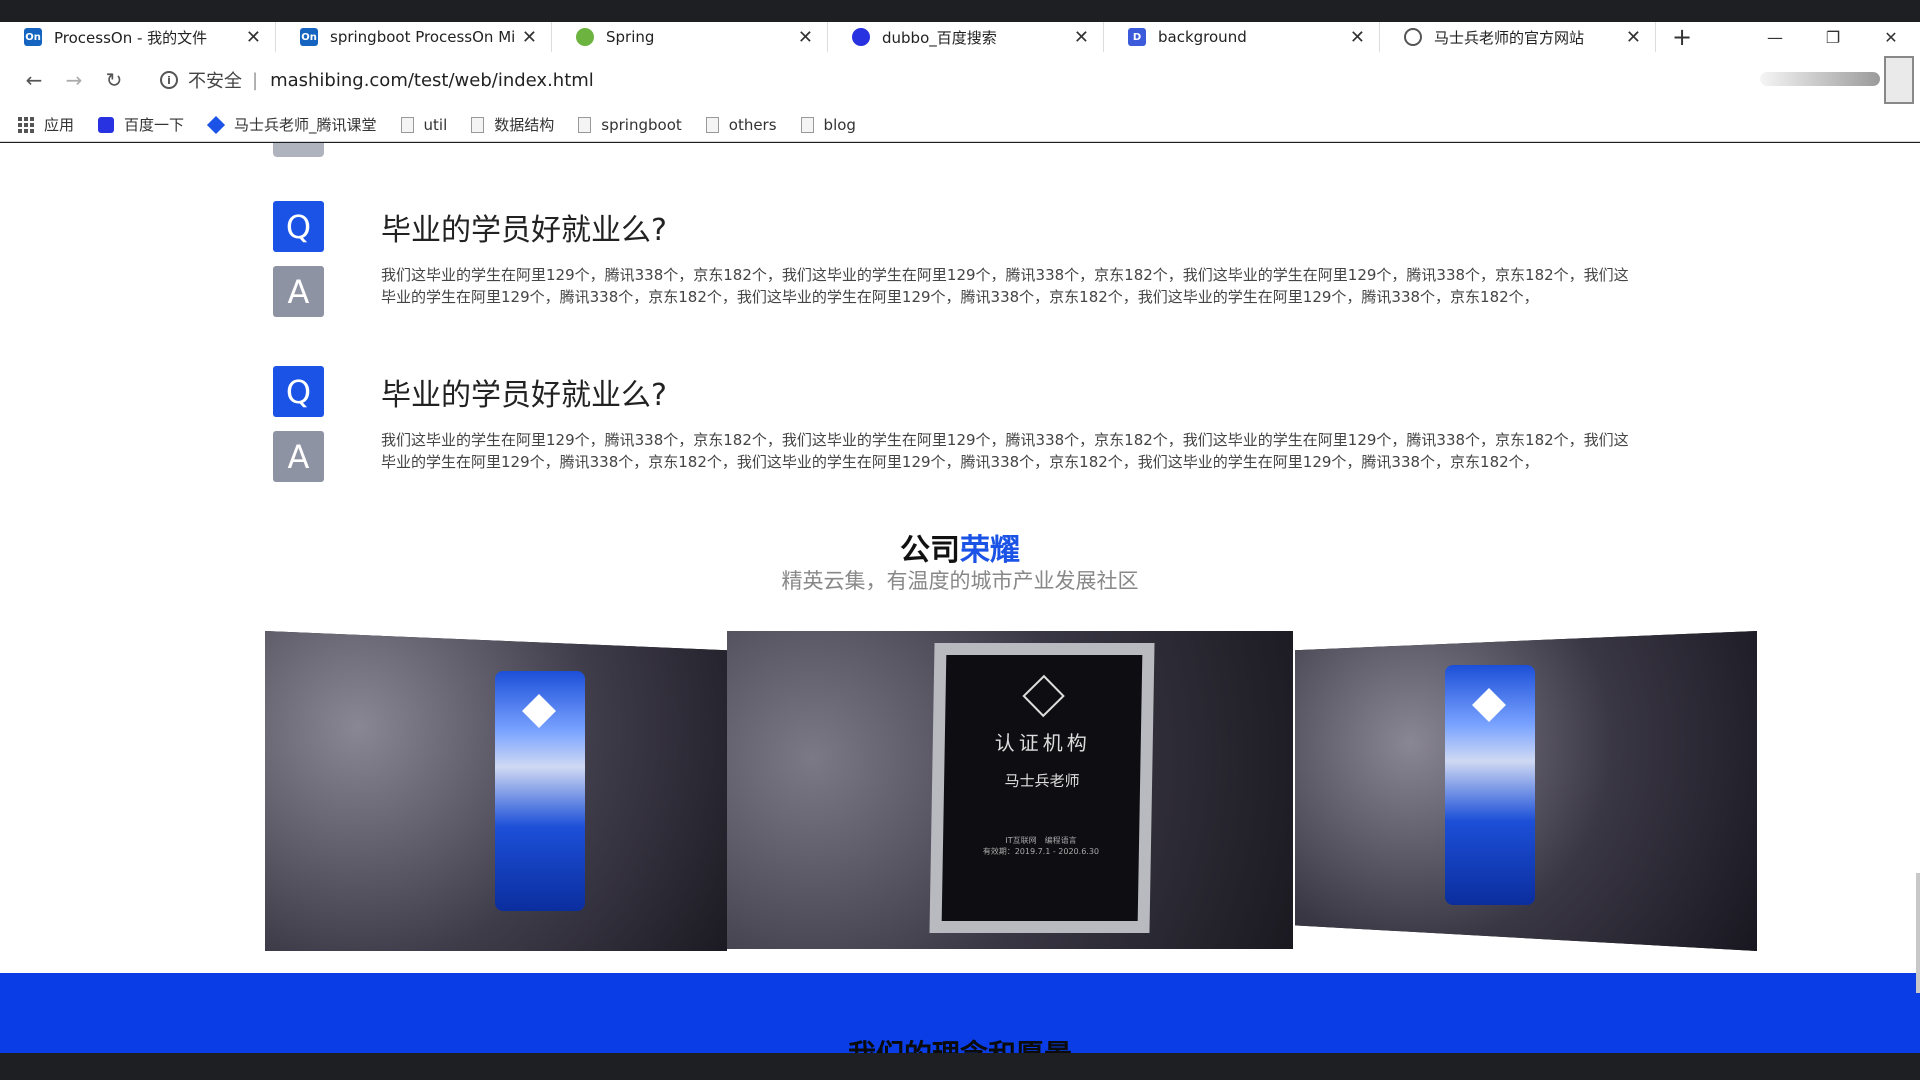 The image size is (1920, 1080). Describe the element at coordinates (131, 37) in the screenshot. I see `tab-title: ProcessOn - 我的文件` at that location.